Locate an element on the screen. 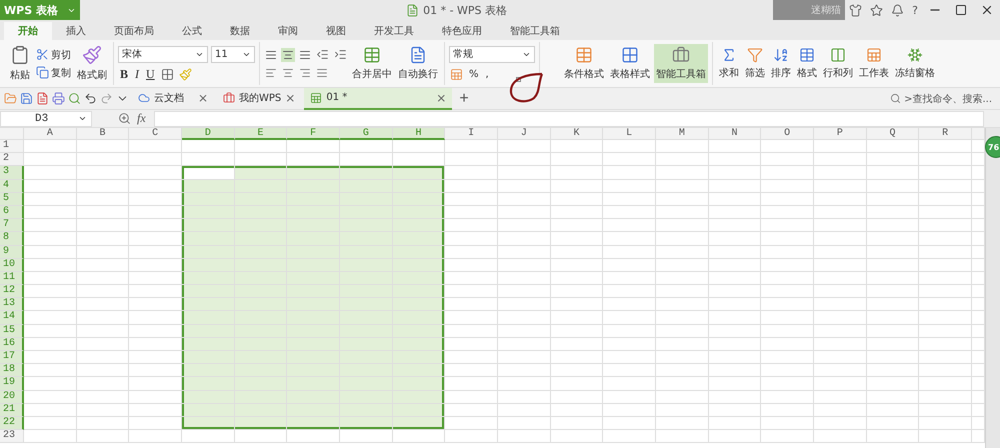 The image size is (1000, 448). column-header is located at coordinates (978, 134).